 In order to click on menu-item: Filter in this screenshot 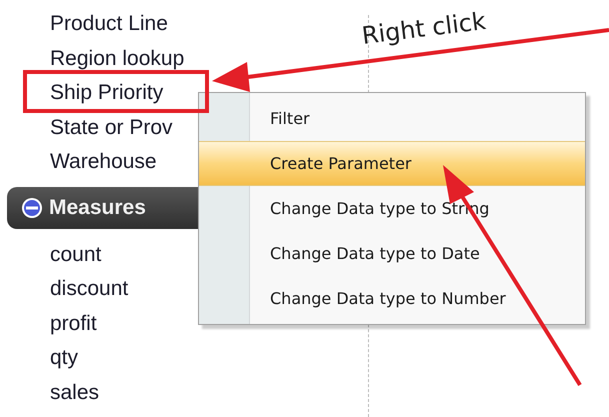, I will do `click(392, 118)`.